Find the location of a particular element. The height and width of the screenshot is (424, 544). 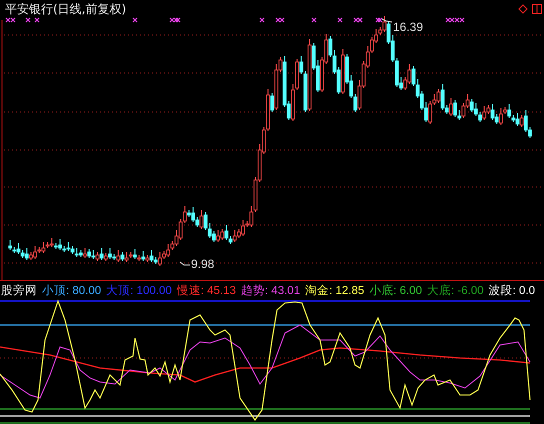

diamond-icon is located at coordinates (523, 9).